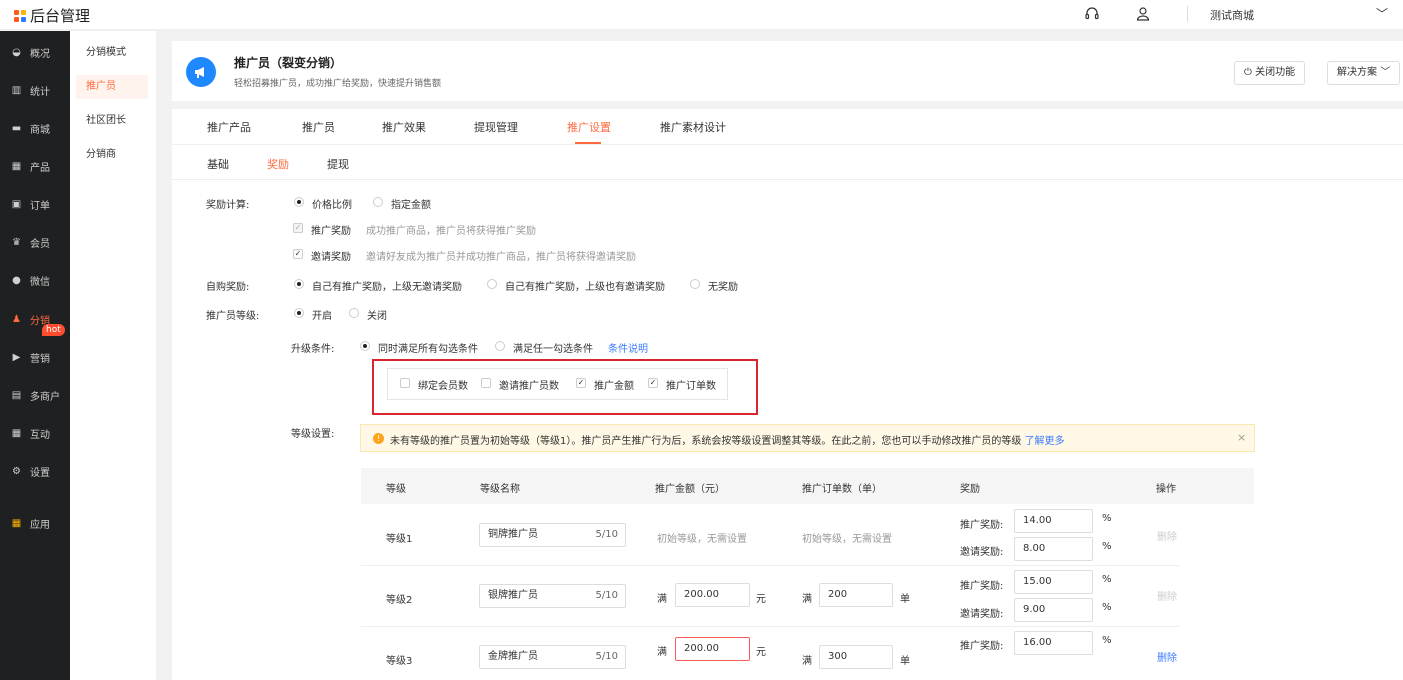  What do you see at coordinates (228, 205) in the screenshot?
I see `reward-calc-label: 奖励计算:` at bounding box center [228, 205].